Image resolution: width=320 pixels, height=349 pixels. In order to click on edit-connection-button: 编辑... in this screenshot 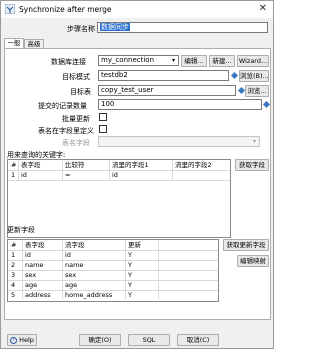, I will do `click(194, 61)`.